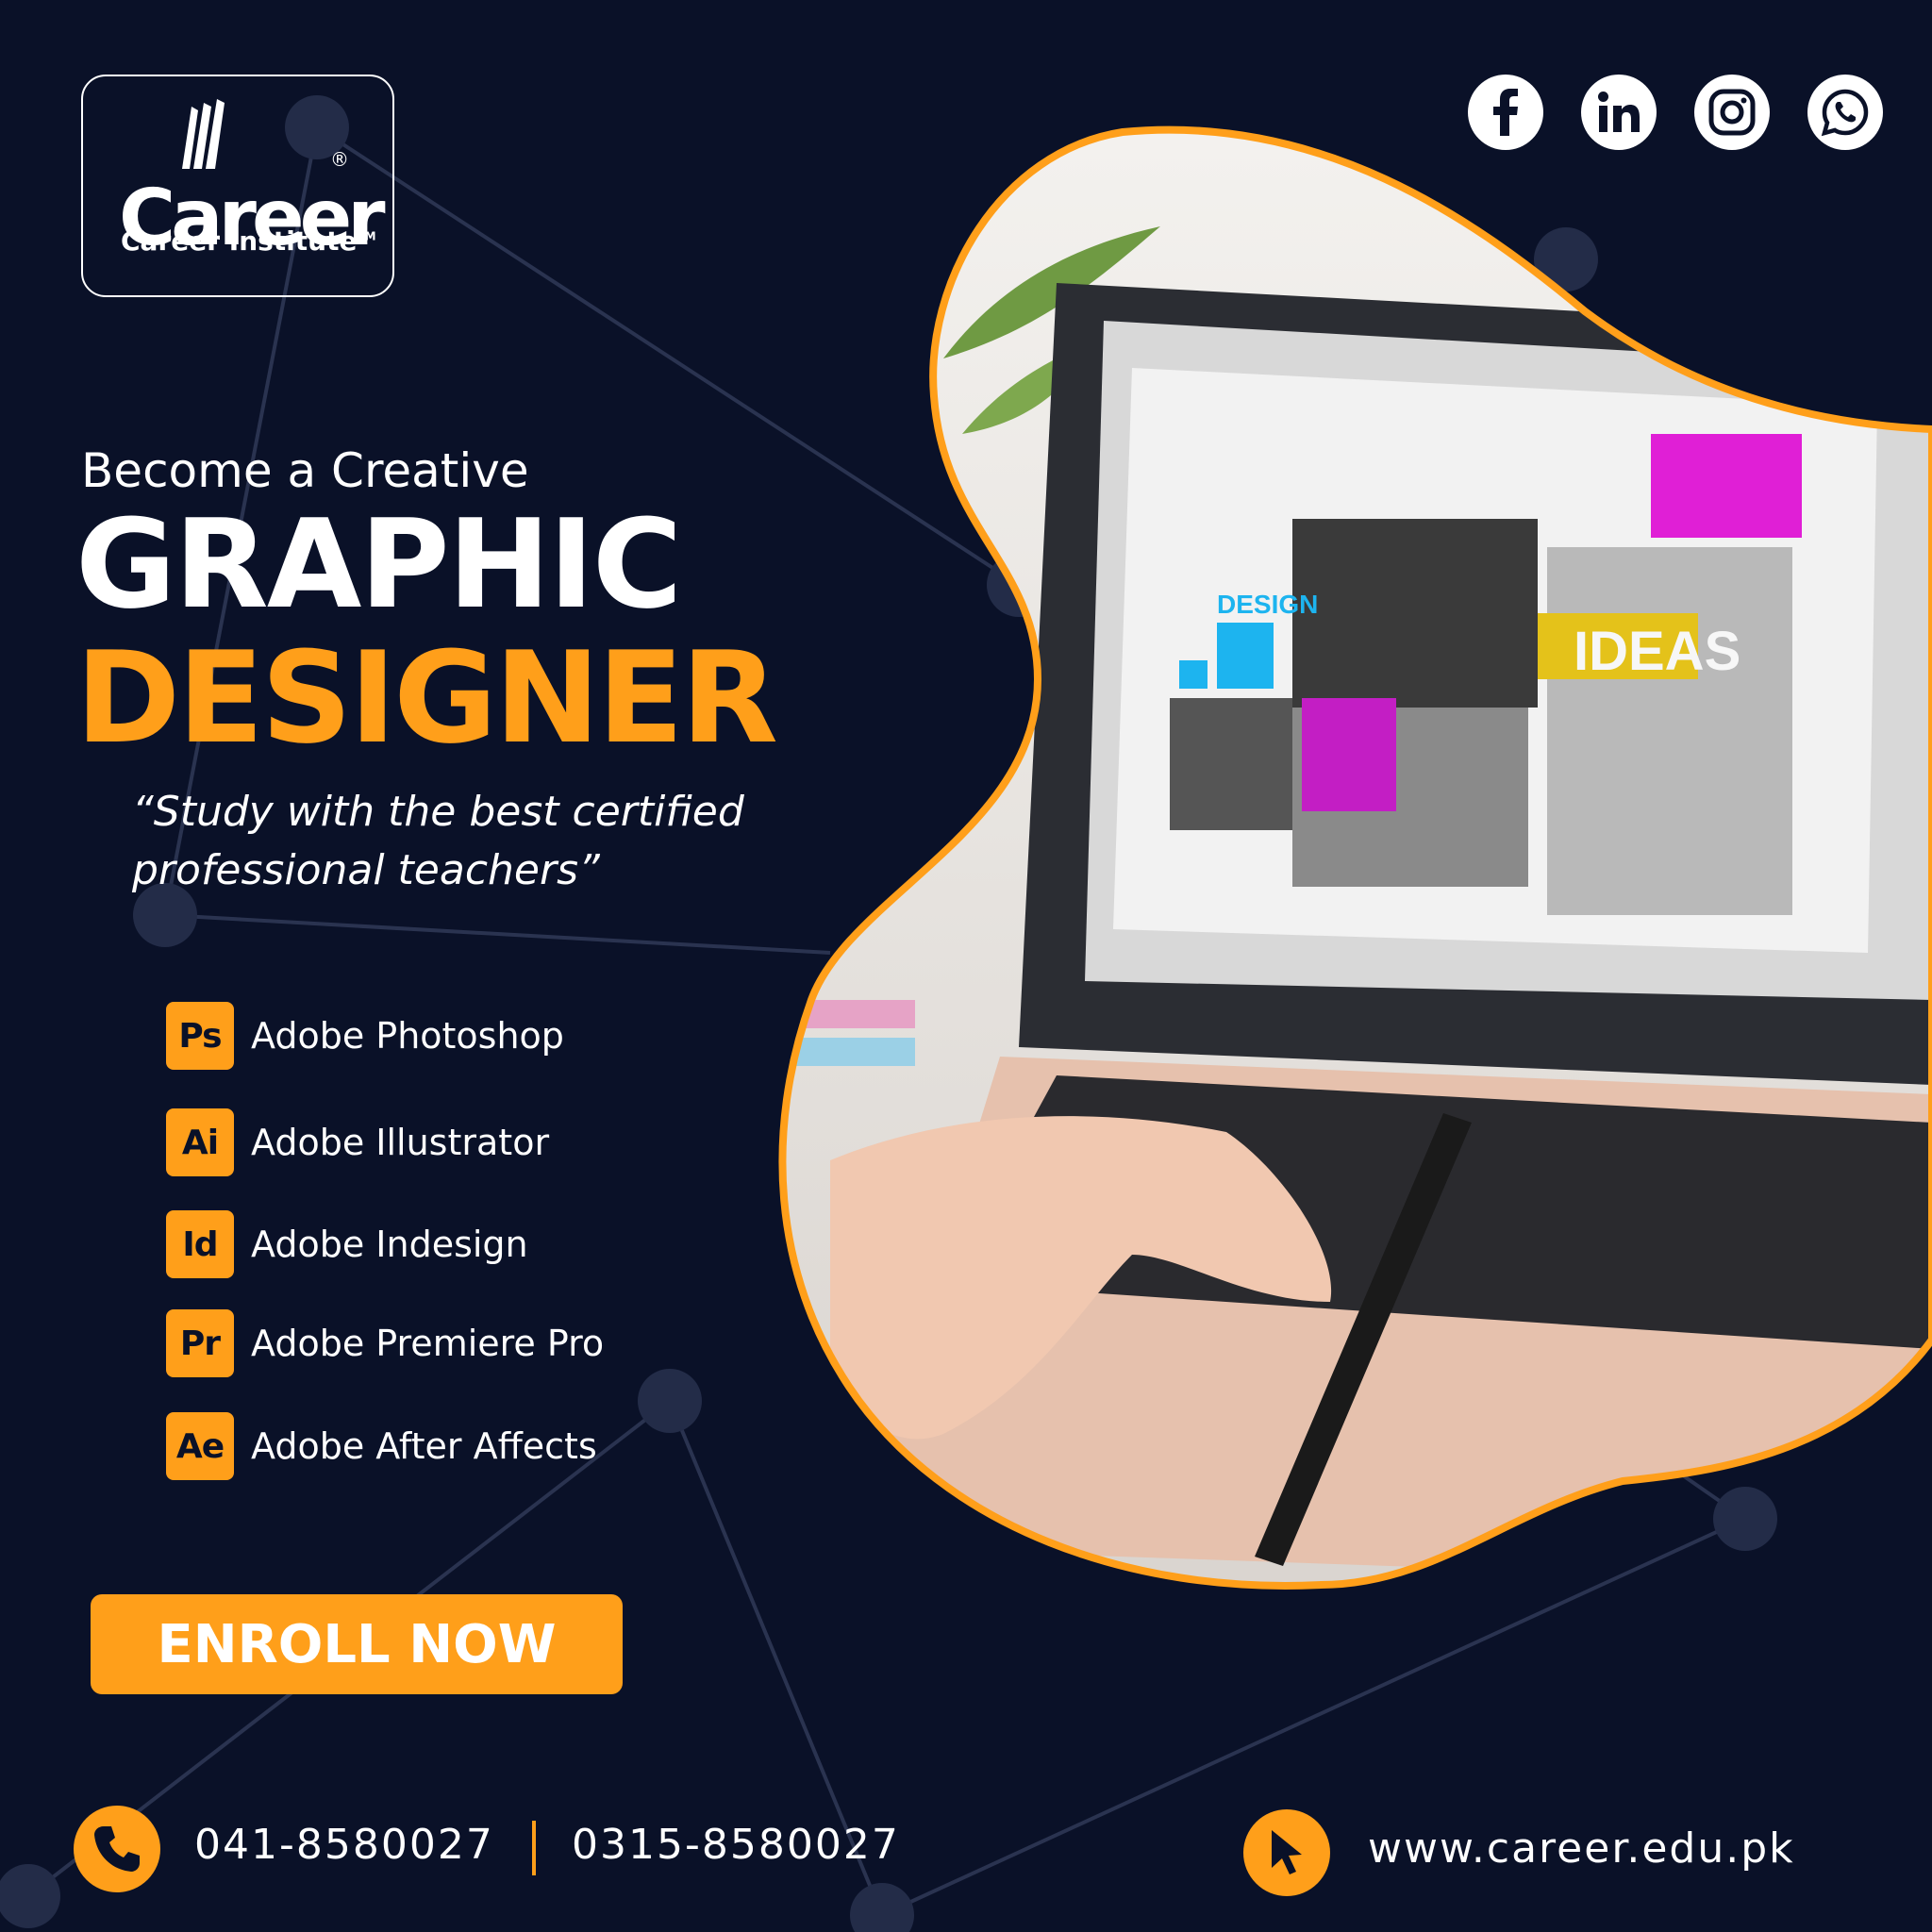 Image resolution: width=1932 pixels, height=1932 pixels. I want to click on software-item-illustrator: Ai Adobe Illustrator, so click(358, 1142).